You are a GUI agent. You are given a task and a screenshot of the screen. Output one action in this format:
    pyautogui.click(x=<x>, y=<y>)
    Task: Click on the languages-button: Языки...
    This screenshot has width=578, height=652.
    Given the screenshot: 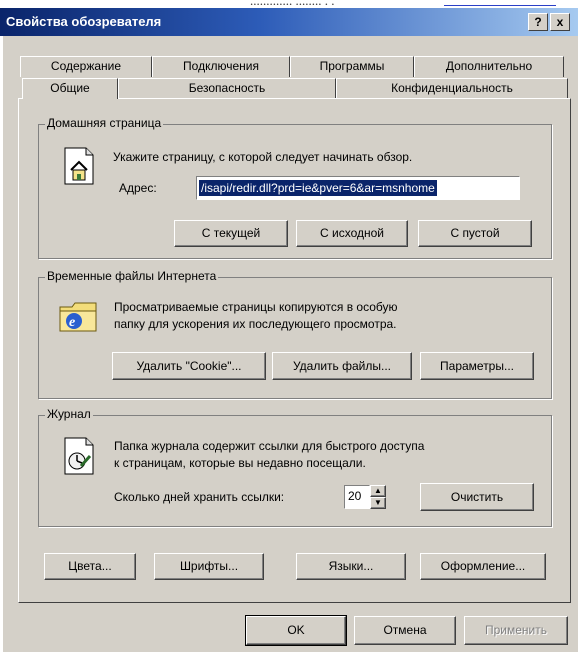 What is the action you would take?
    pyautogui.click(x=351, y=566)
    